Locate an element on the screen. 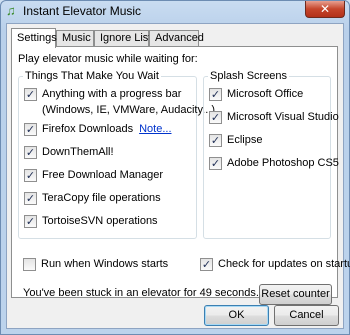  checkbox-label: Run when Windows starts is located at coordinates (105, 264).